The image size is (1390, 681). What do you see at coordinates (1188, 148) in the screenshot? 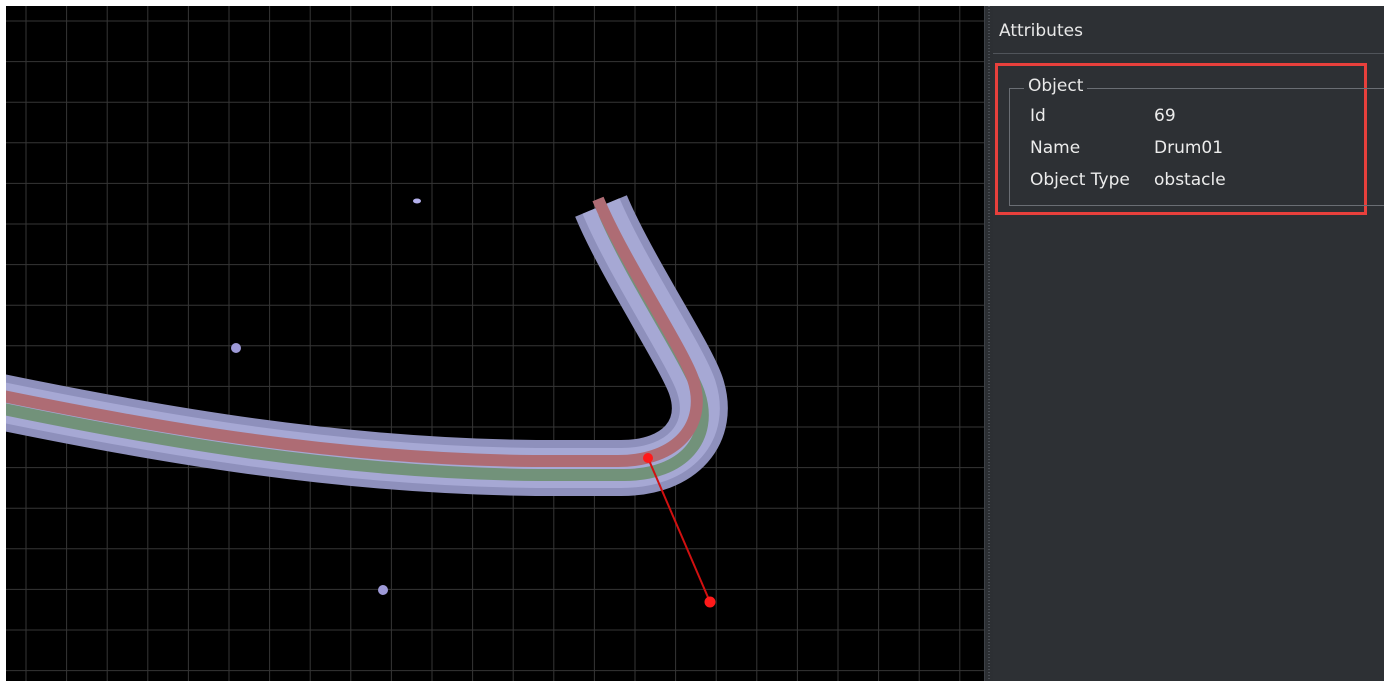
I see `attr-value: Drum01` at bounding box center [1188, 148].